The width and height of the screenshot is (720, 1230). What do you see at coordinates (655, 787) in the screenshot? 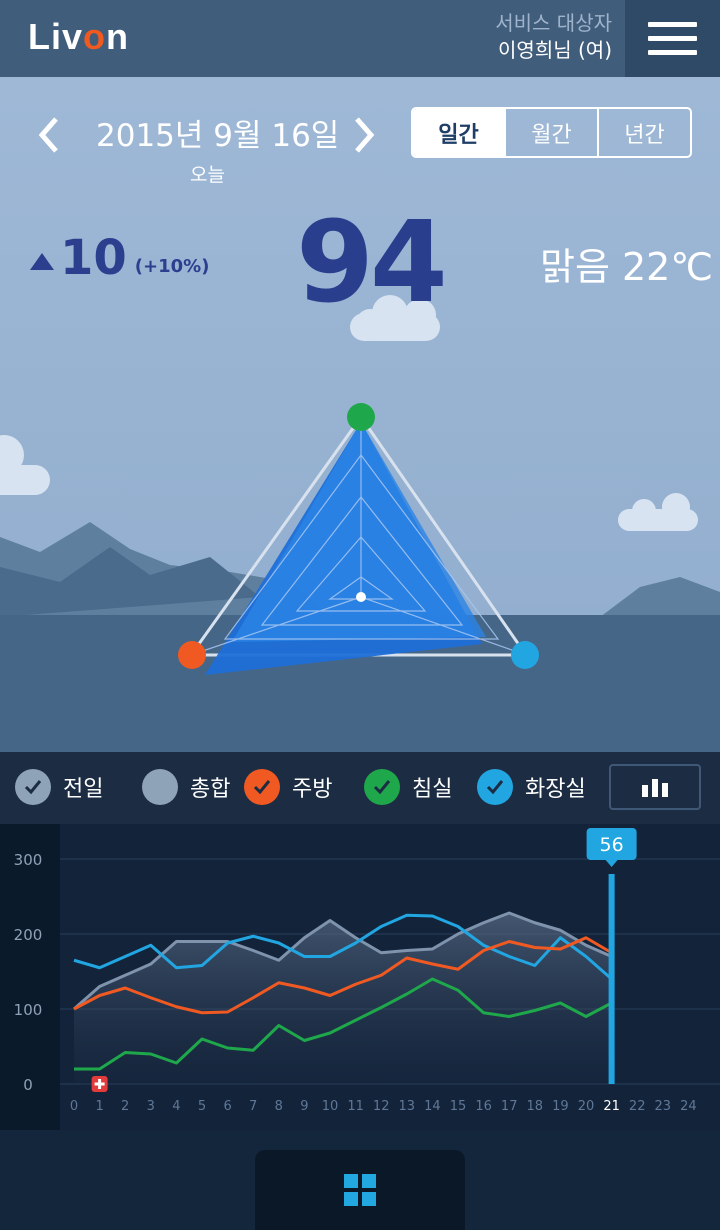
I see `bar-chart-icon` at bounding box center [655, 787].